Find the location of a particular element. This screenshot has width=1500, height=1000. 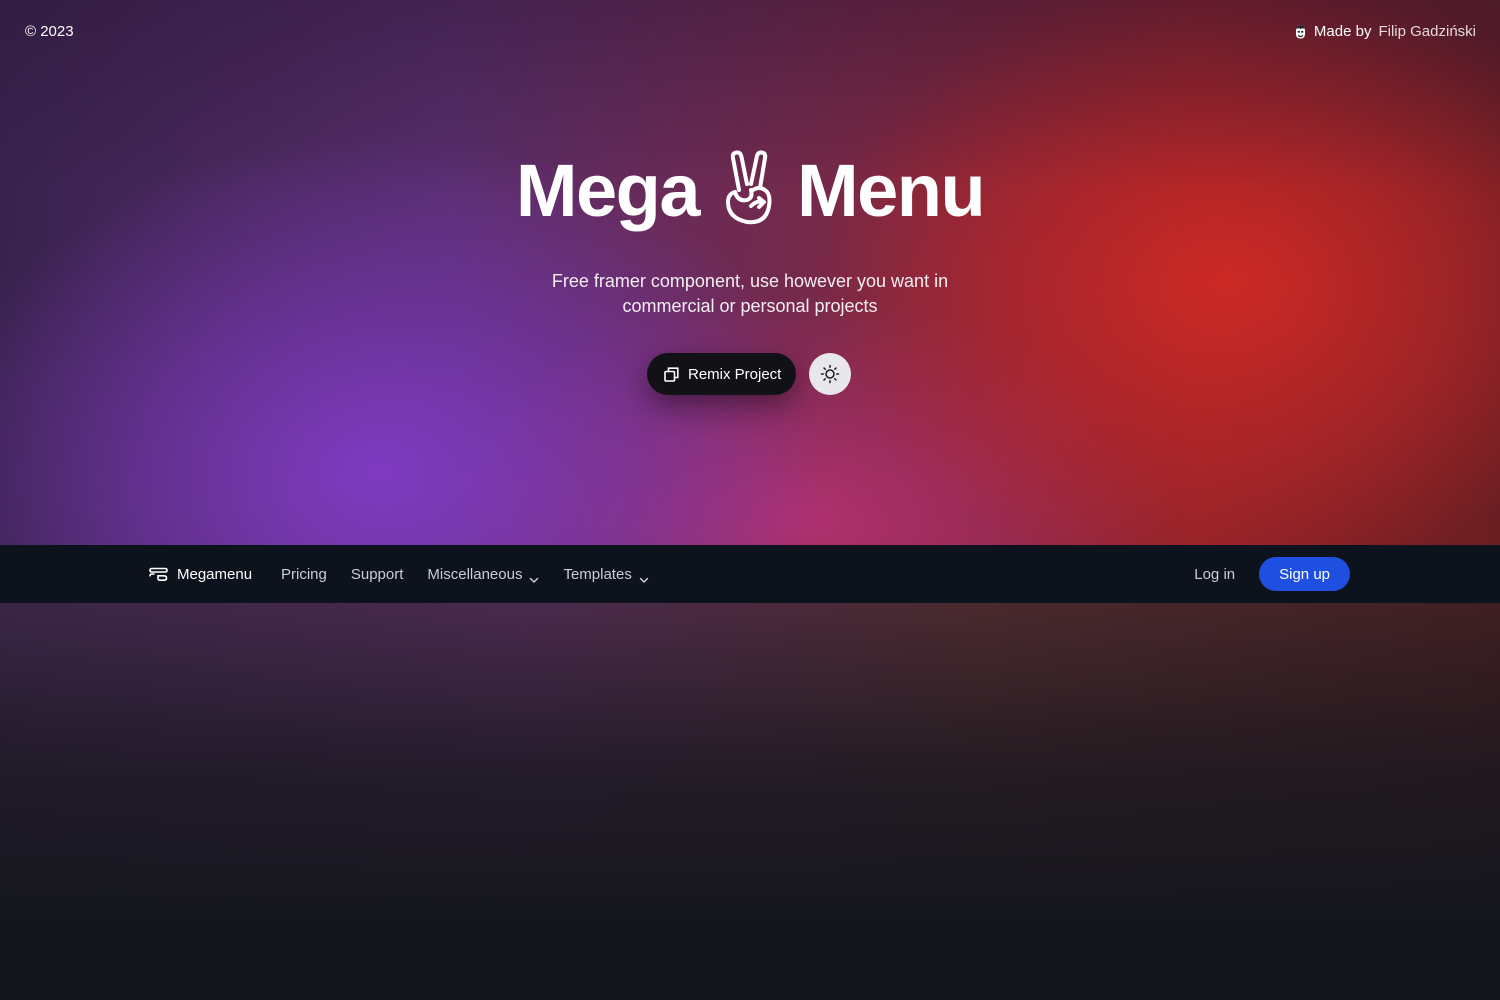

nav-link-templates: Templates is located at coordinates (606, 574).